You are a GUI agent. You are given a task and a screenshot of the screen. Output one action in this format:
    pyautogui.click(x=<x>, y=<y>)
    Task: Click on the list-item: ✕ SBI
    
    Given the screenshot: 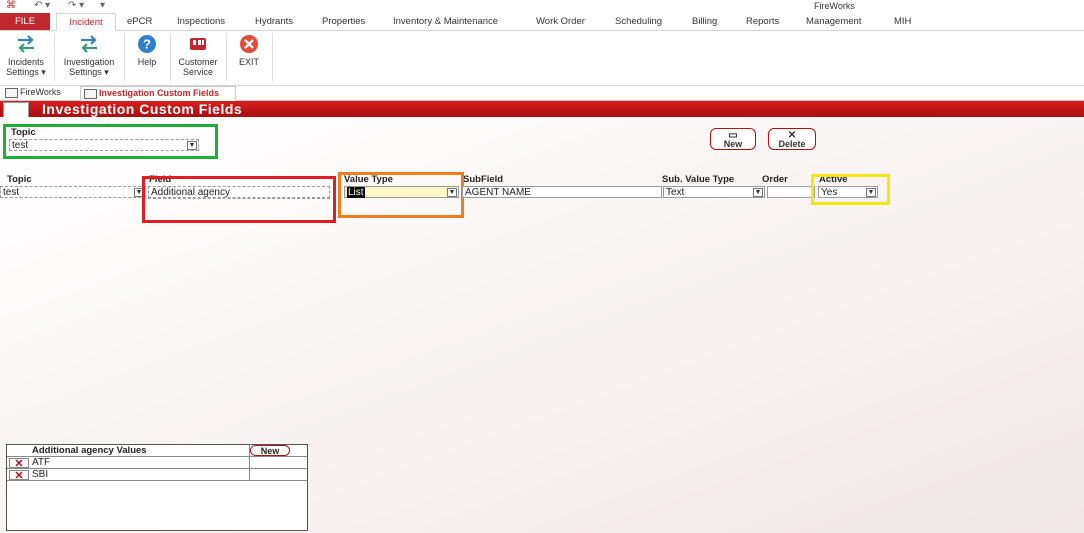 What is the action you would take?
    pyautogui.click(x=157, y=475)
    